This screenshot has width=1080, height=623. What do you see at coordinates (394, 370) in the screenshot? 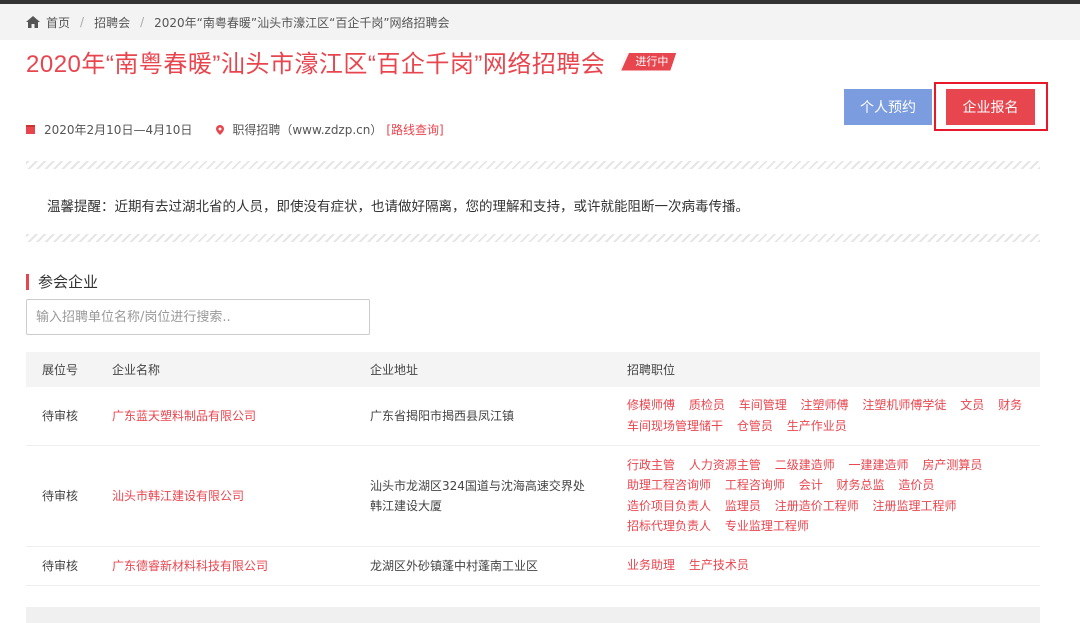
I see `header-address: 企业地址` at bounding box center [394, 370].